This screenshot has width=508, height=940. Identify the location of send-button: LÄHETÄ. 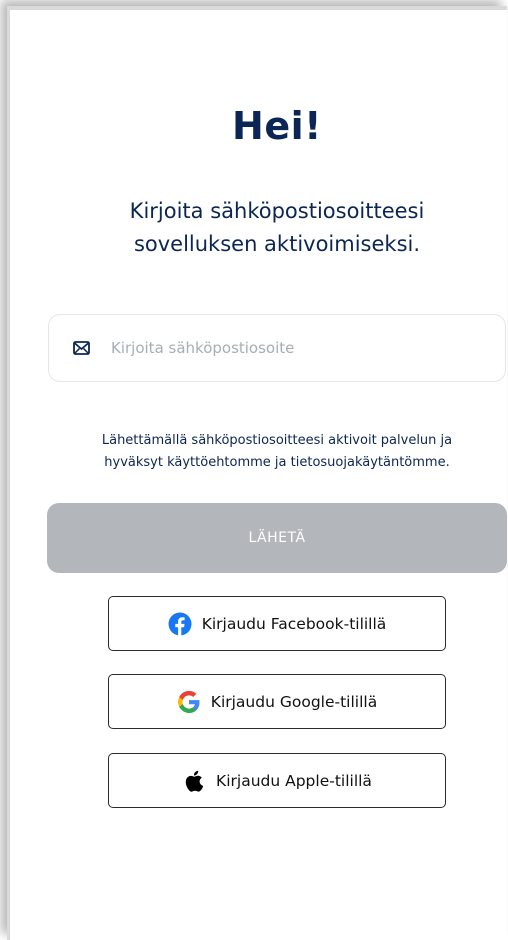
(277, 538).